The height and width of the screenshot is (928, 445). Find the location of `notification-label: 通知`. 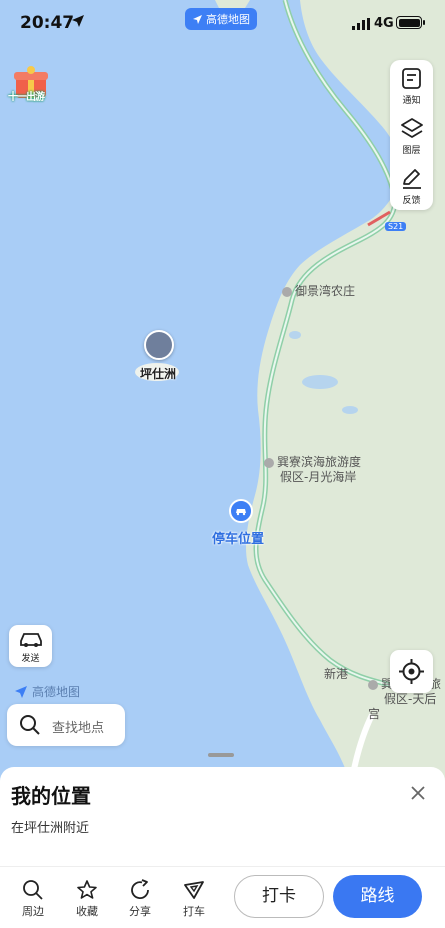

notification-label: 通知 is located at coordinates (411, 101).